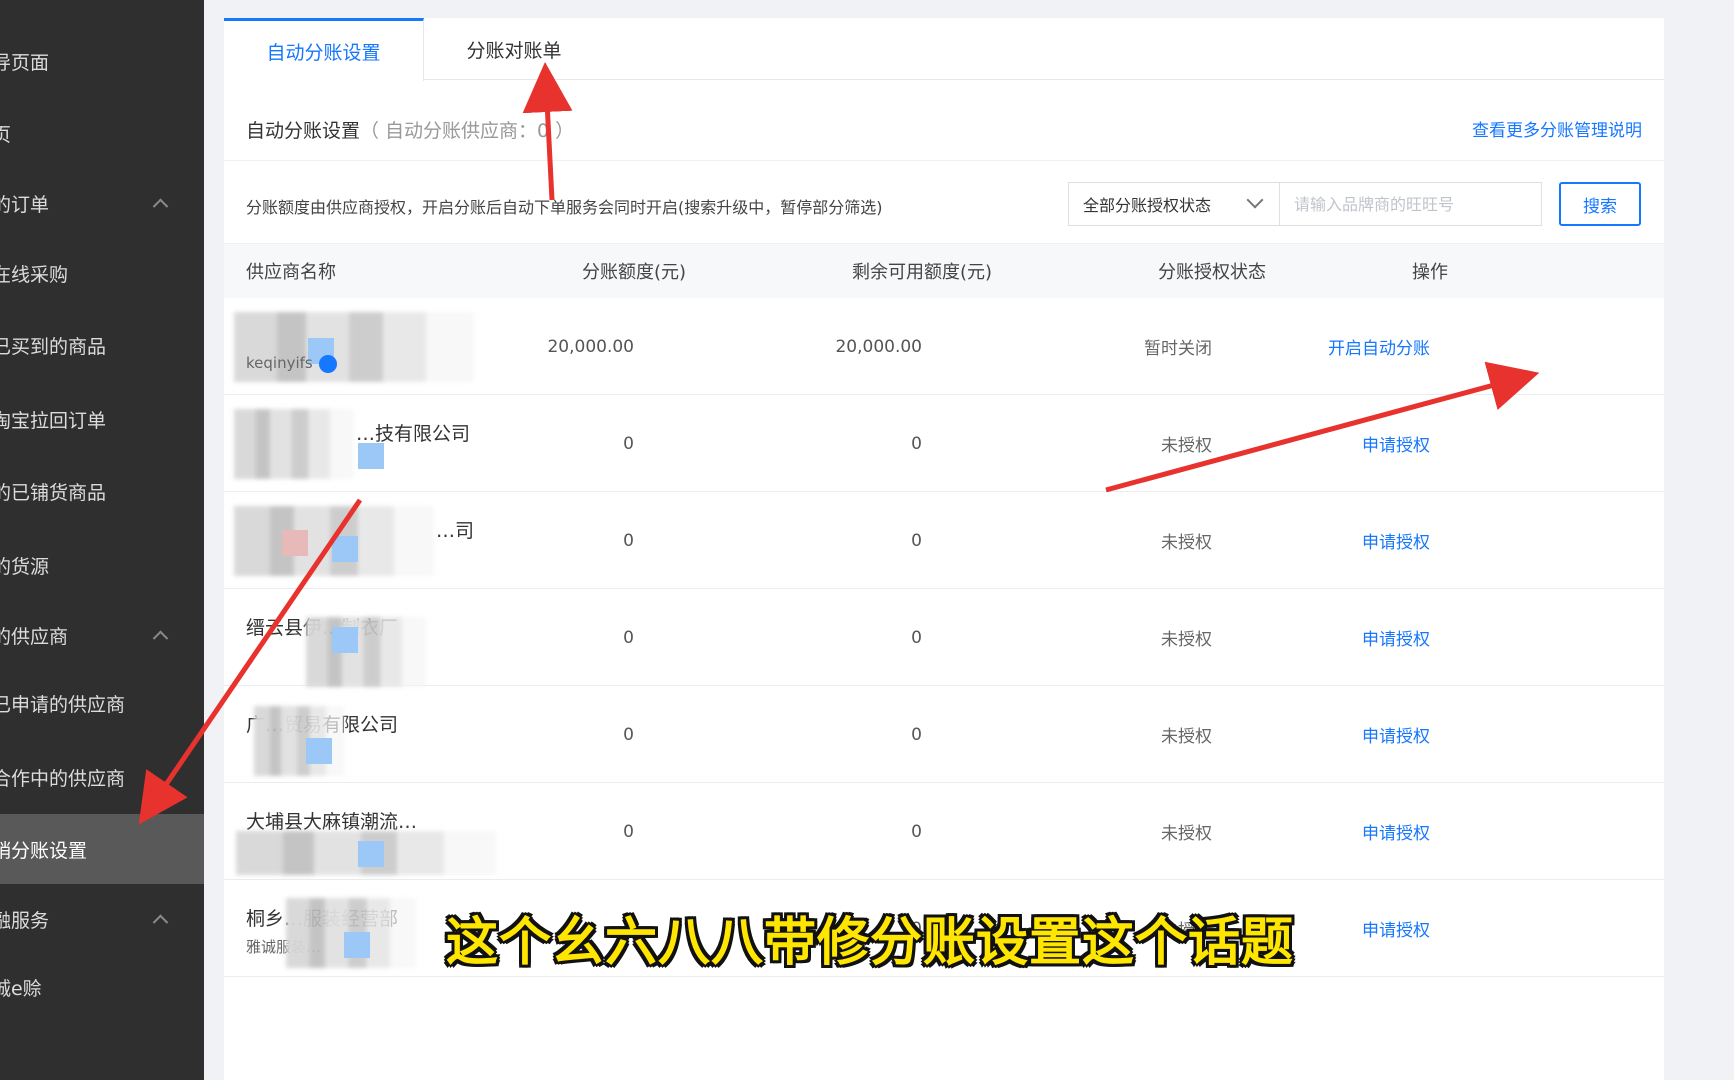  What do you see at coordinates (1178, 349) in the screenshot?
I see `status-value: 暂时关闭` at bounding box center [1178, 349].